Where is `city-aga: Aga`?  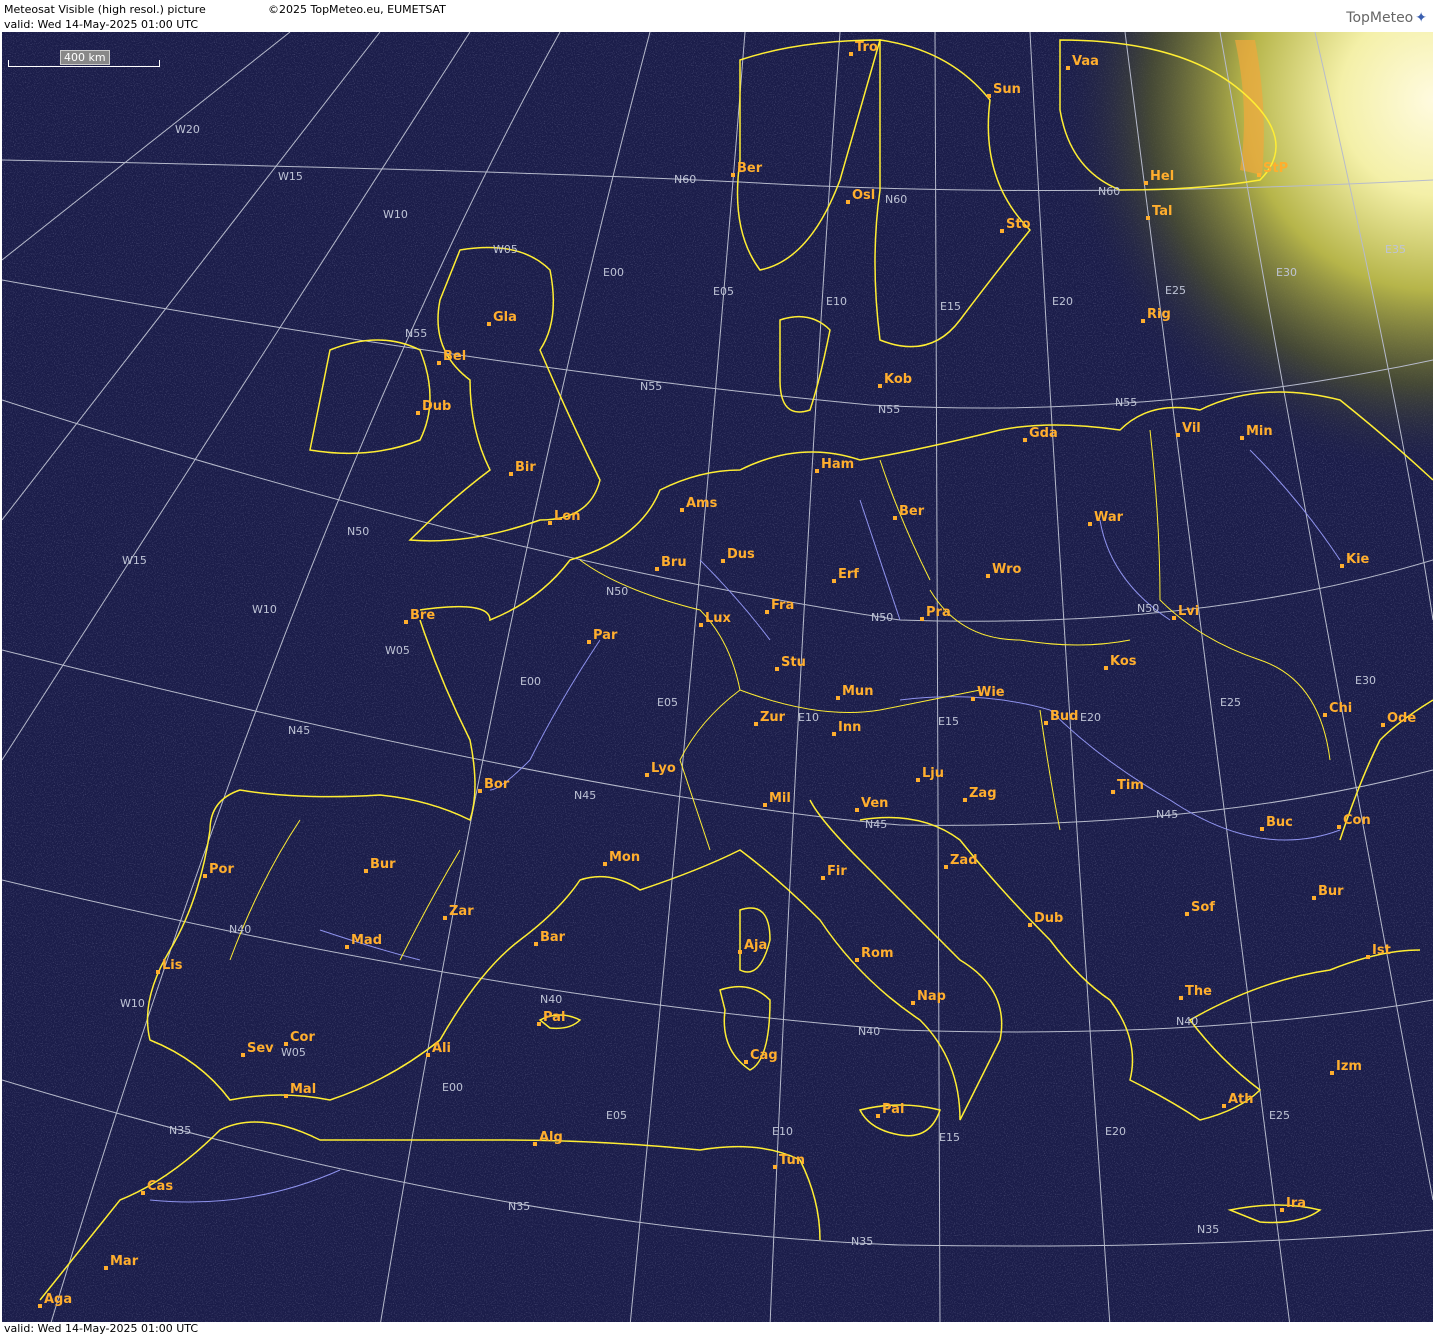
city-aga: Aga is located at coordinates (55, 1300).